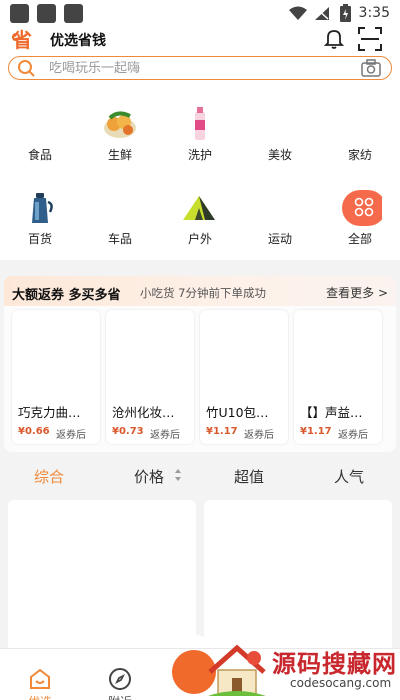 This screenshot has width=400, height=700. Describe the element at coordinates (34, 431) in the screenshot. I see `promo-card-price: ¥0.66` at that location.